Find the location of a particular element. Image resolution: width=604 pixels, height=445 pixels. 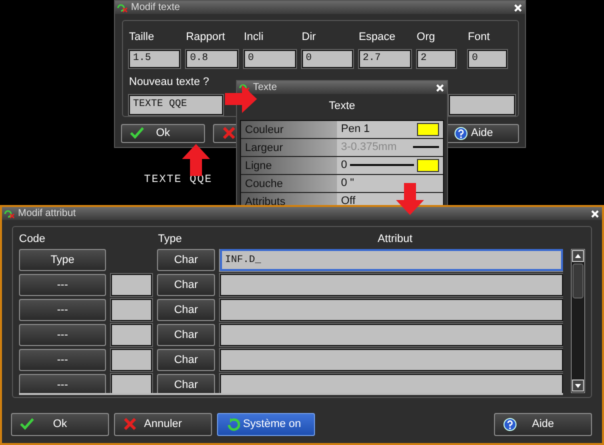

property-label: Largeur is located at coordinates (289, 147).